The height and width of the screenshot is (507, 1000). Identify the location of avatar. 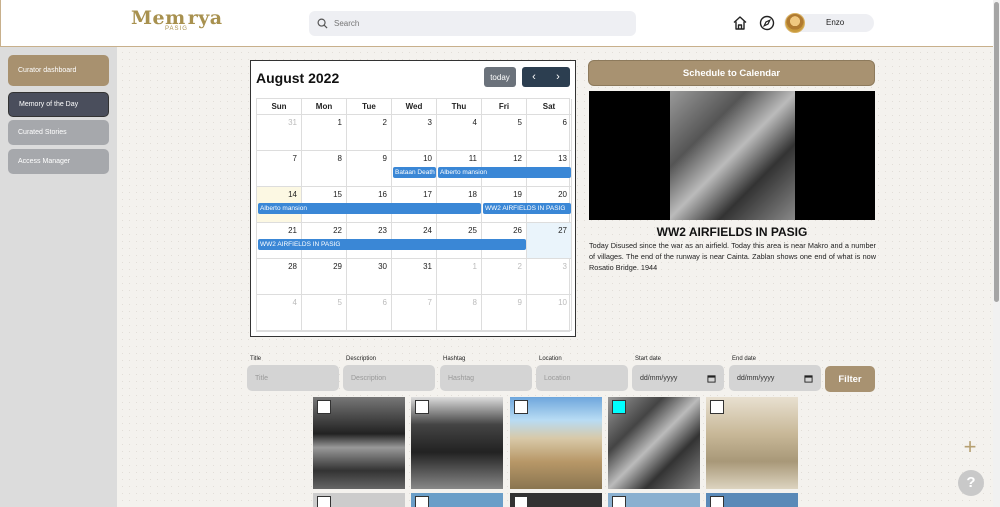
(795, 23).